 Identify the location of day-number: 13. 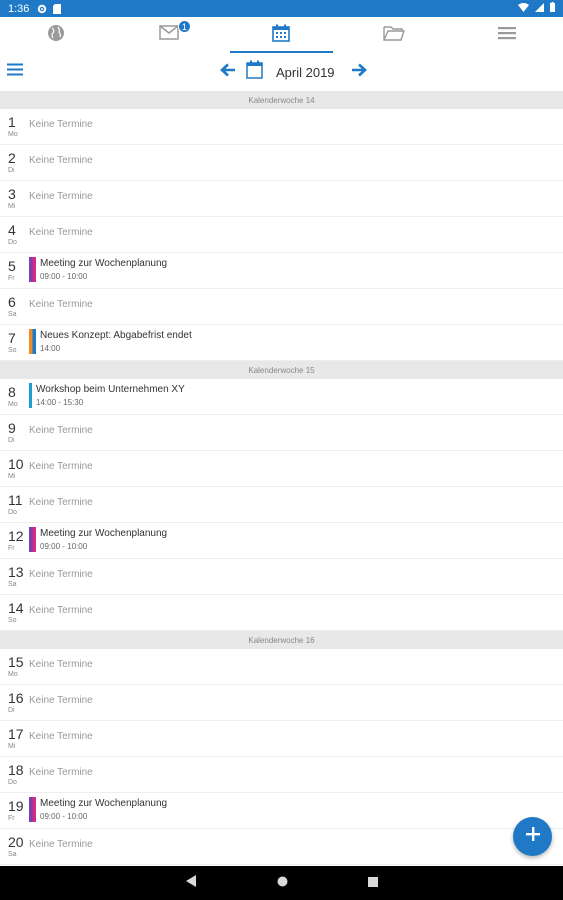
(16, 572).